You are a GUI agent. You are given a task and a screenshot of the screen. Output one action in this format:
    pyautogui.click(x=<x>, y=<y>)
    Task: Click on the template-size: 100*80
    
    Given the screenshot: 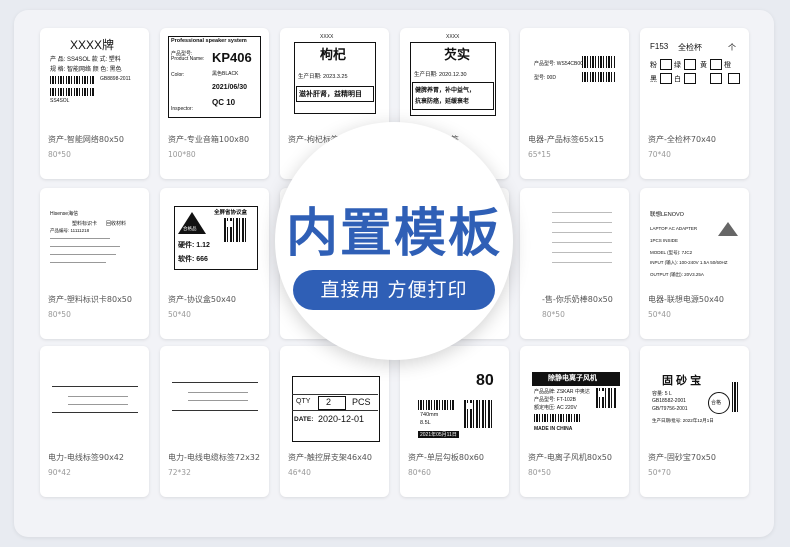 What is the action you would take?
    pyautogui.click(x=182, y=154)
    